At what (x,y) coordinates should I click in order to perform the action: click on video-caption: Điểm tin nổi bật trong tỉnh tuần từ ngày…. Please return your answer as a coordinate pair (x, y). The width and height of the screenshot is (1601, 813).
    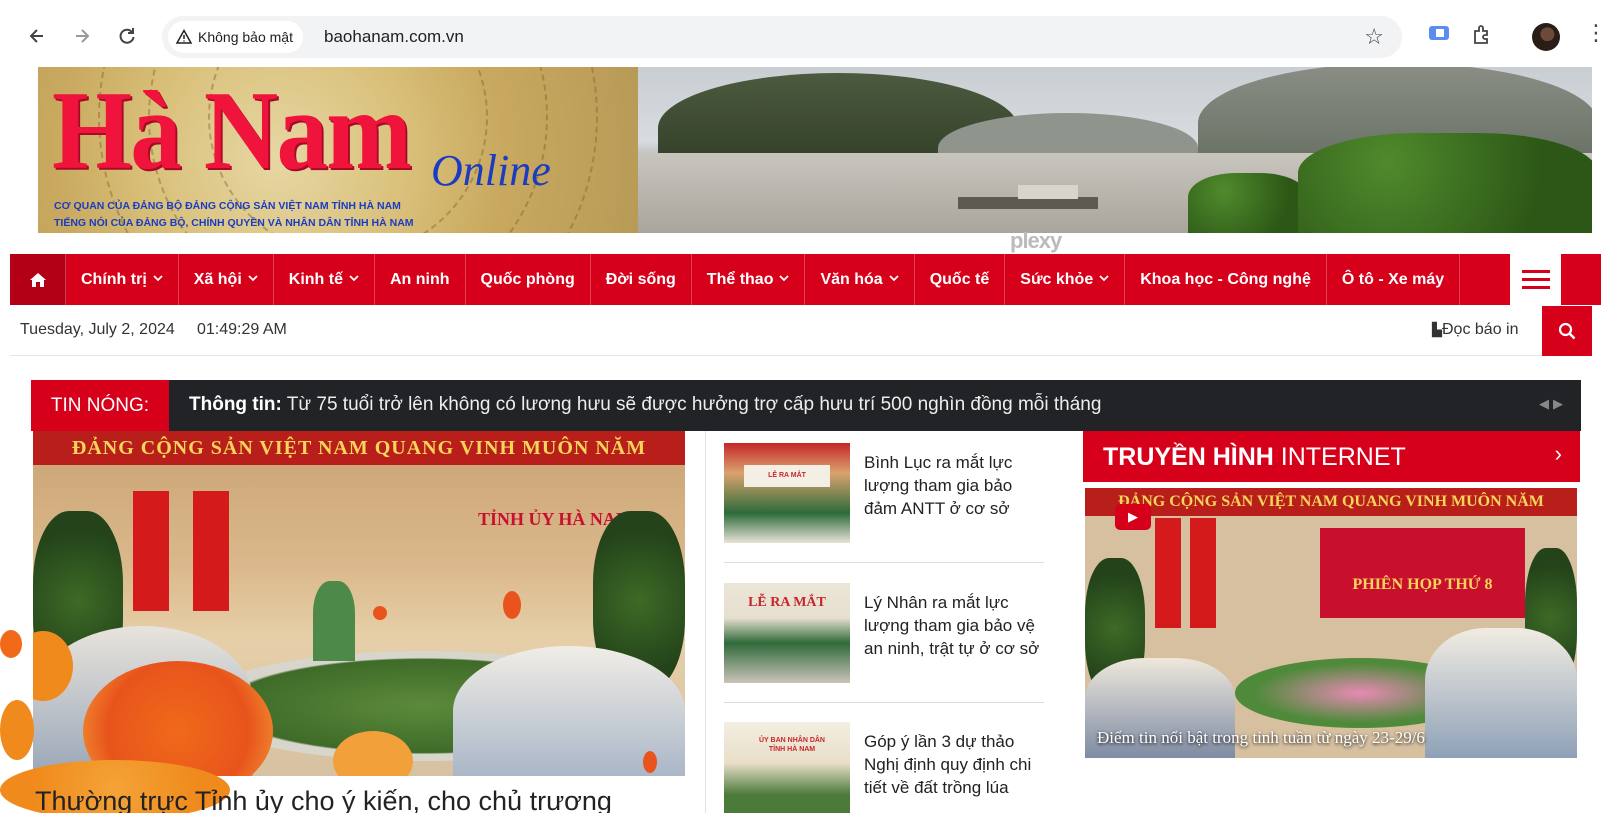
    Looking at the image, I should click on (1261, 738).